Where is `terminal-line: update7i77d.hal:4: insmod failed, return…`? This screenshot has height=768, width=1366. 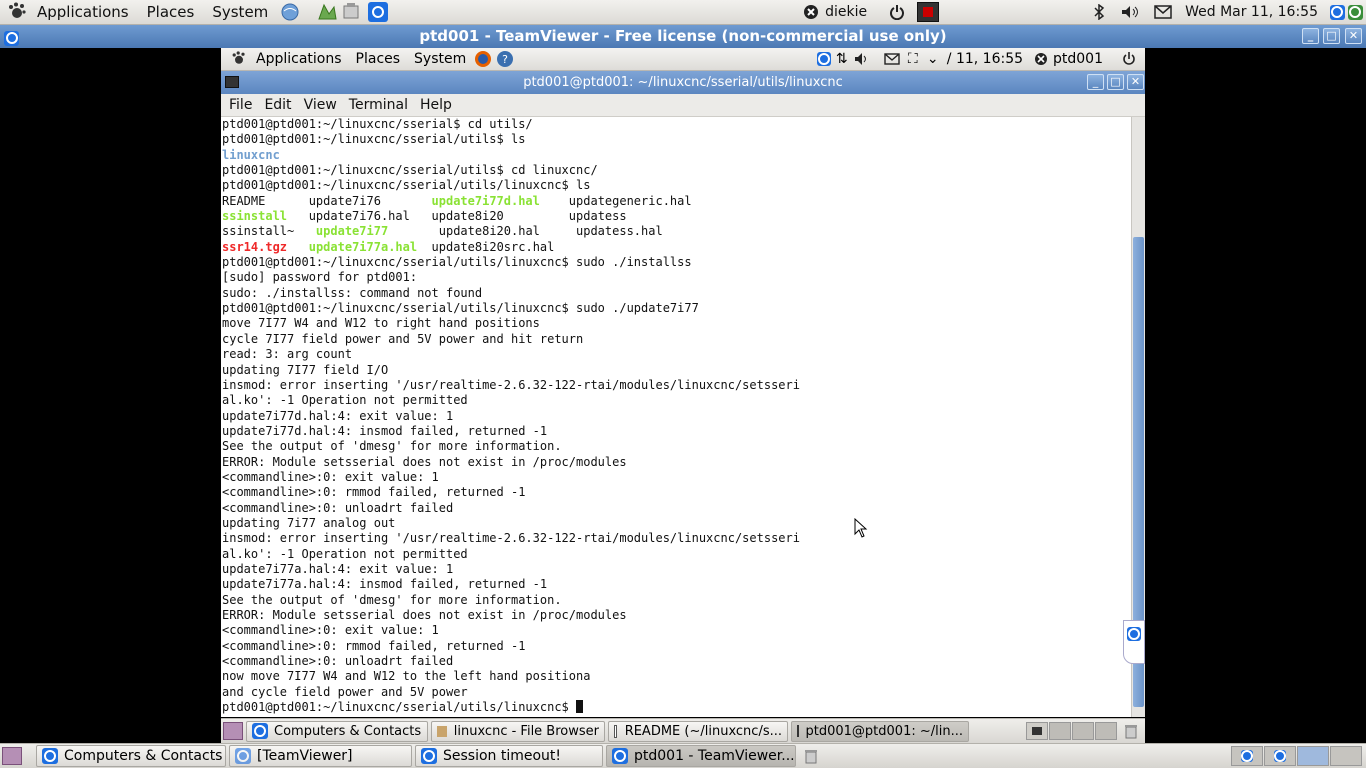 terminal-line: update7i77d.hal:4: insmod failed, return… is located at coordinates (676, 431).